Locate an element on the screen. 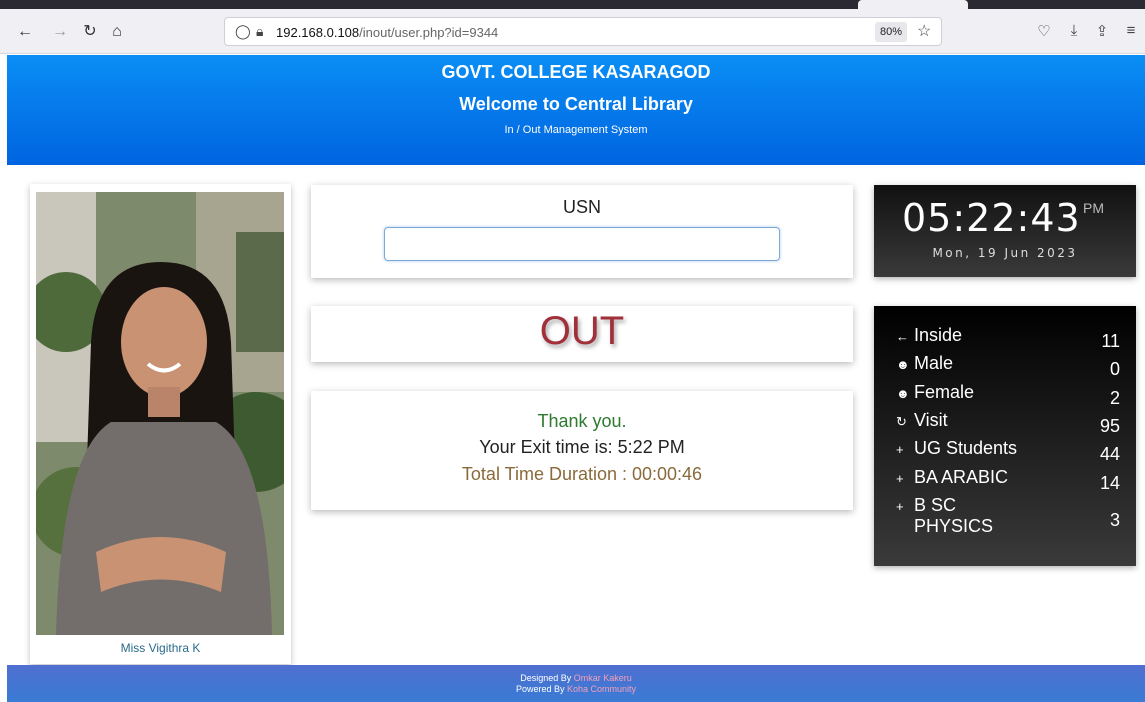 This screenshot has height=702, width=1145. clock-ampm: PM is located at coordinates (1093, 208).